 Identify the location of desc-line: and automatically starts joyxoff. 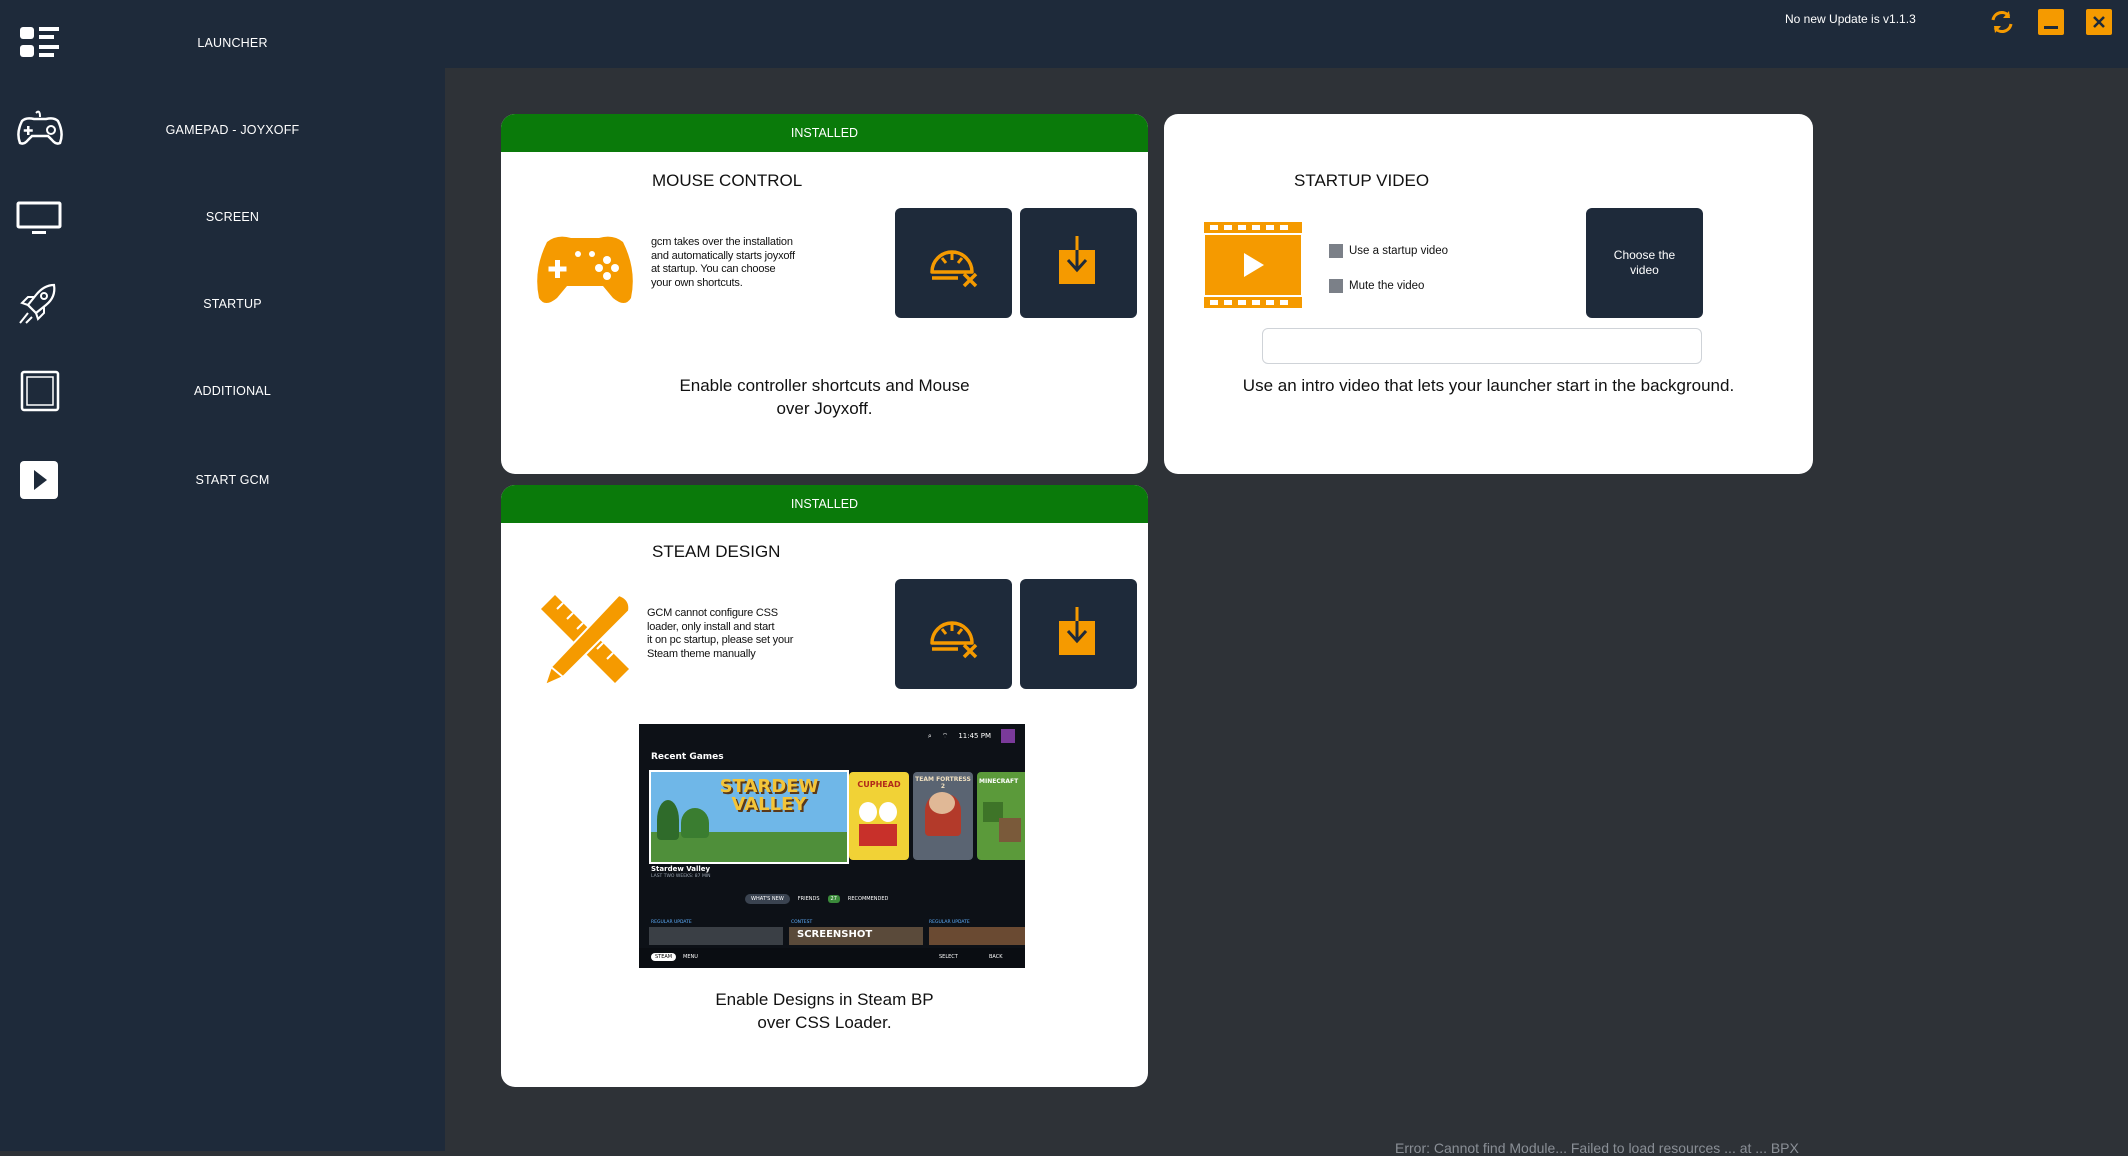
(723, 255).